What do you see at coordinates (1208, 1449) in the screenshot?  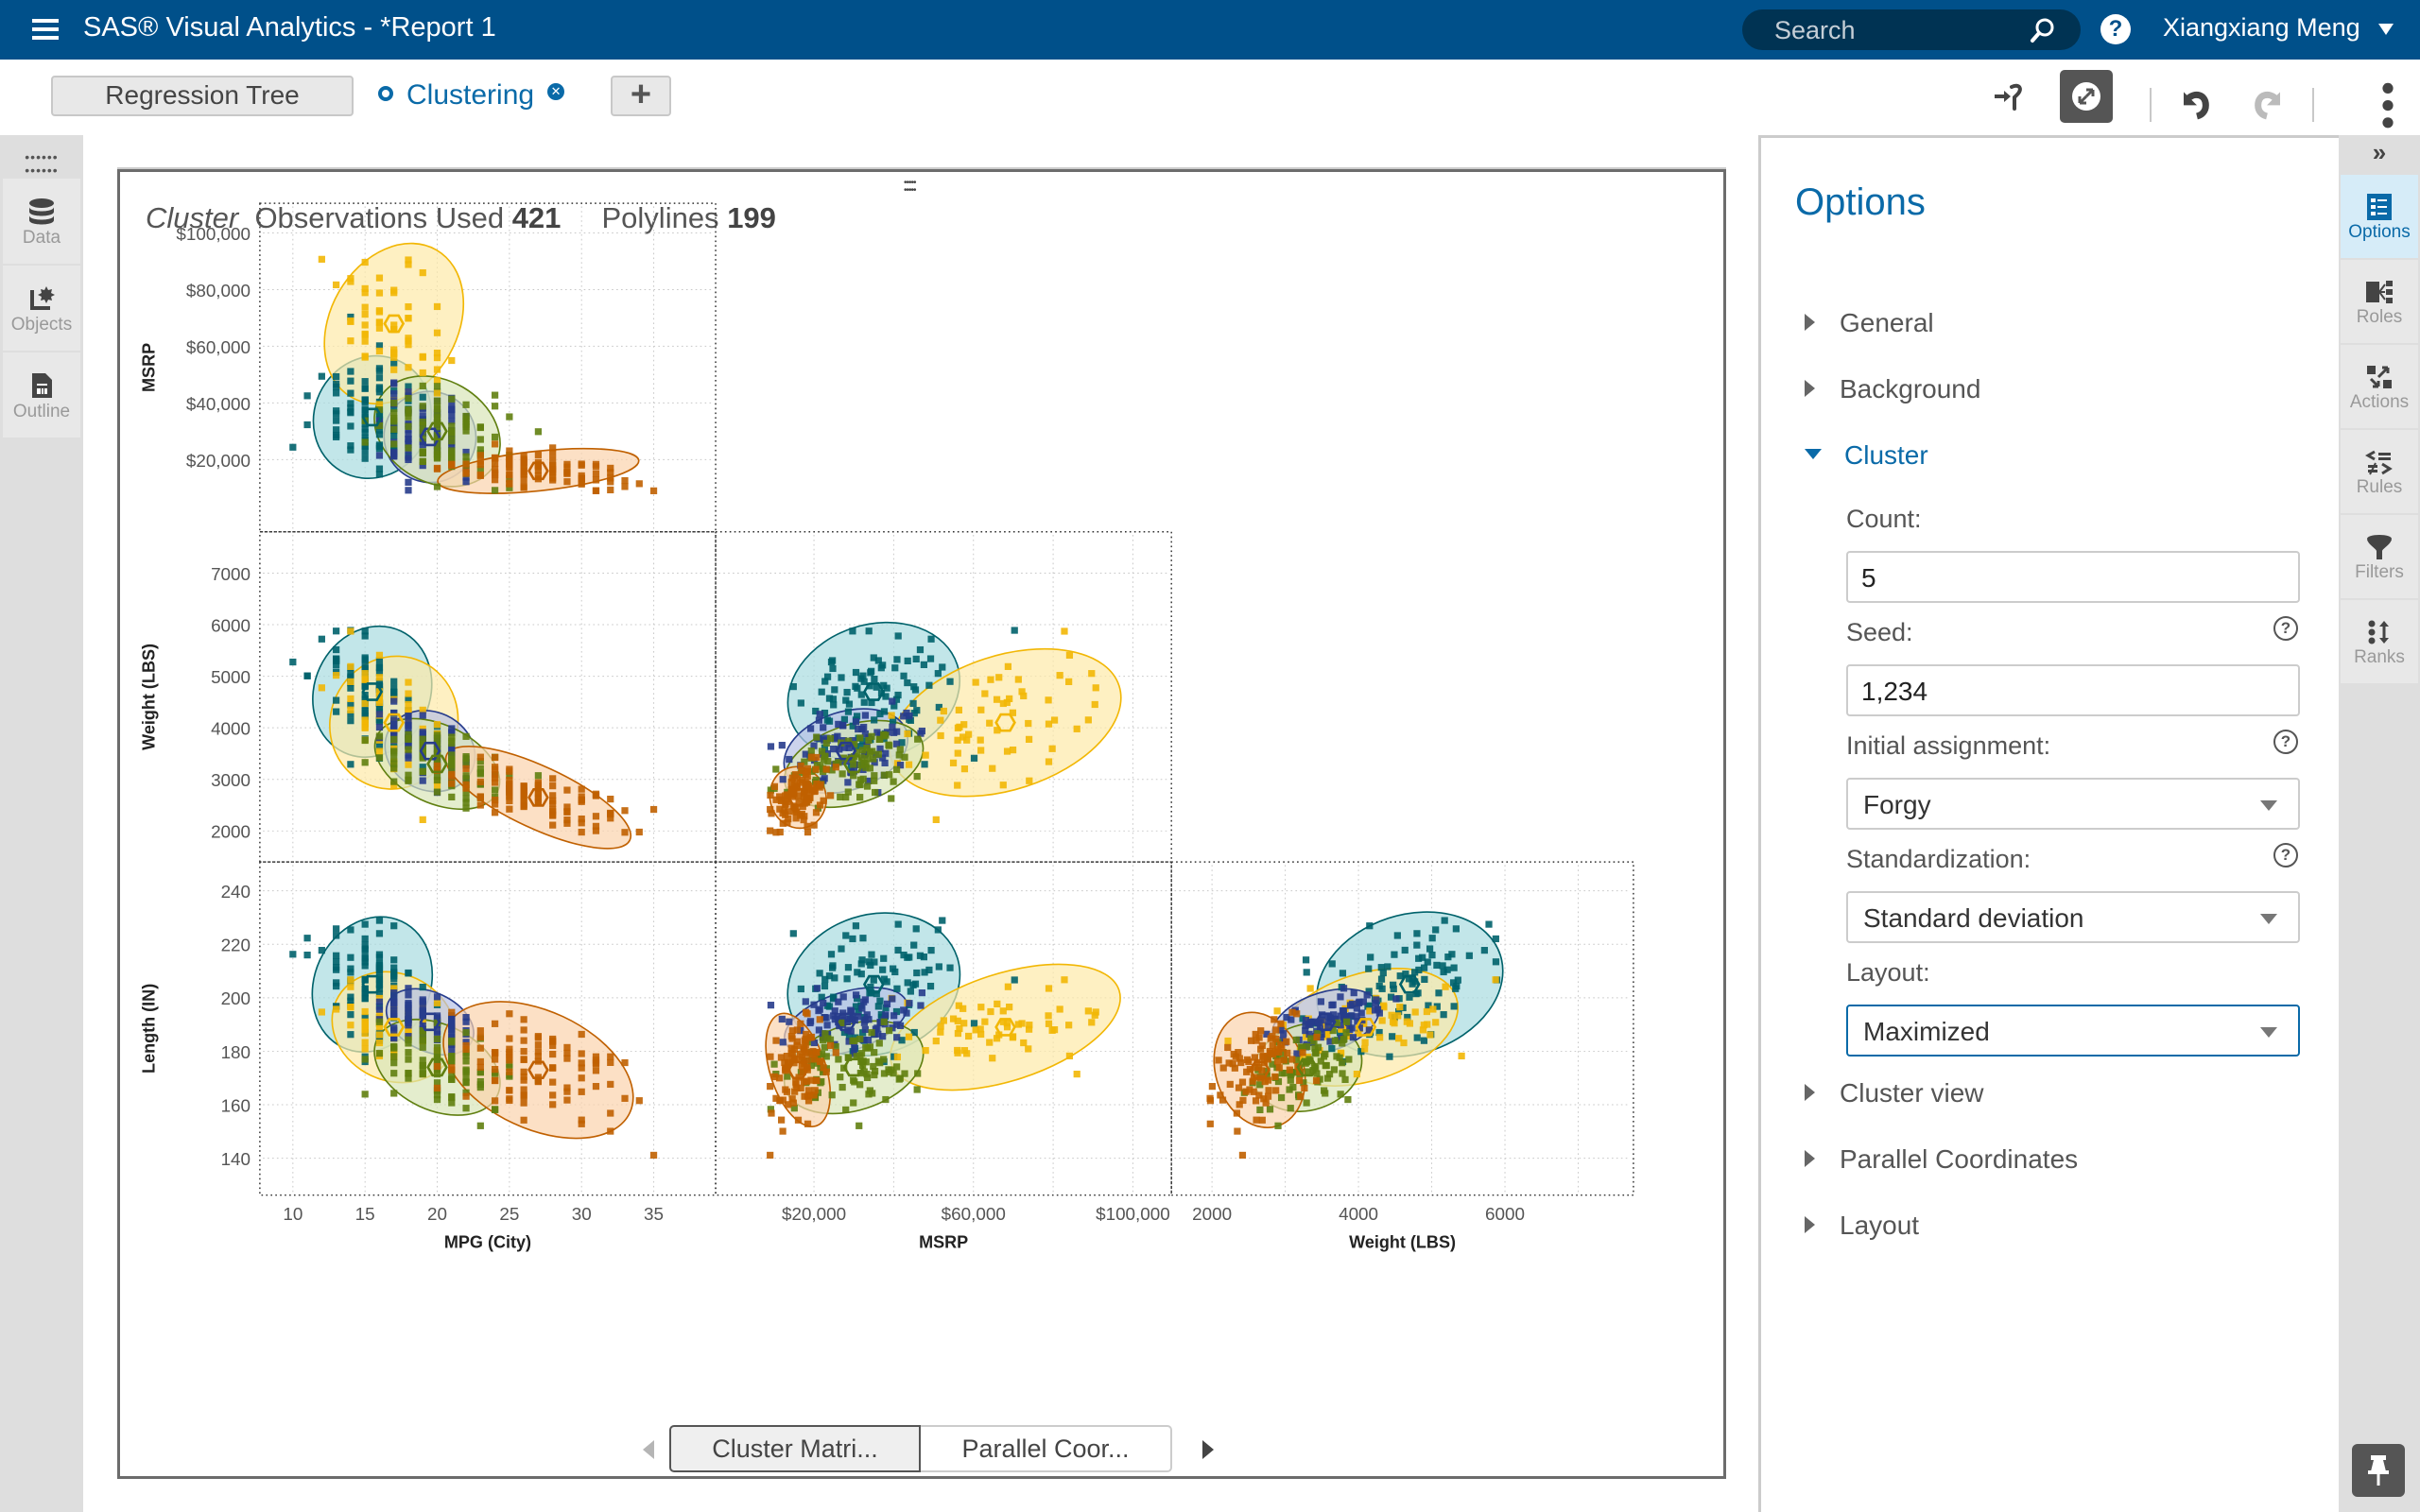 I see `scroll-right-arrow-icon` at bounding box center [1208, 1449].